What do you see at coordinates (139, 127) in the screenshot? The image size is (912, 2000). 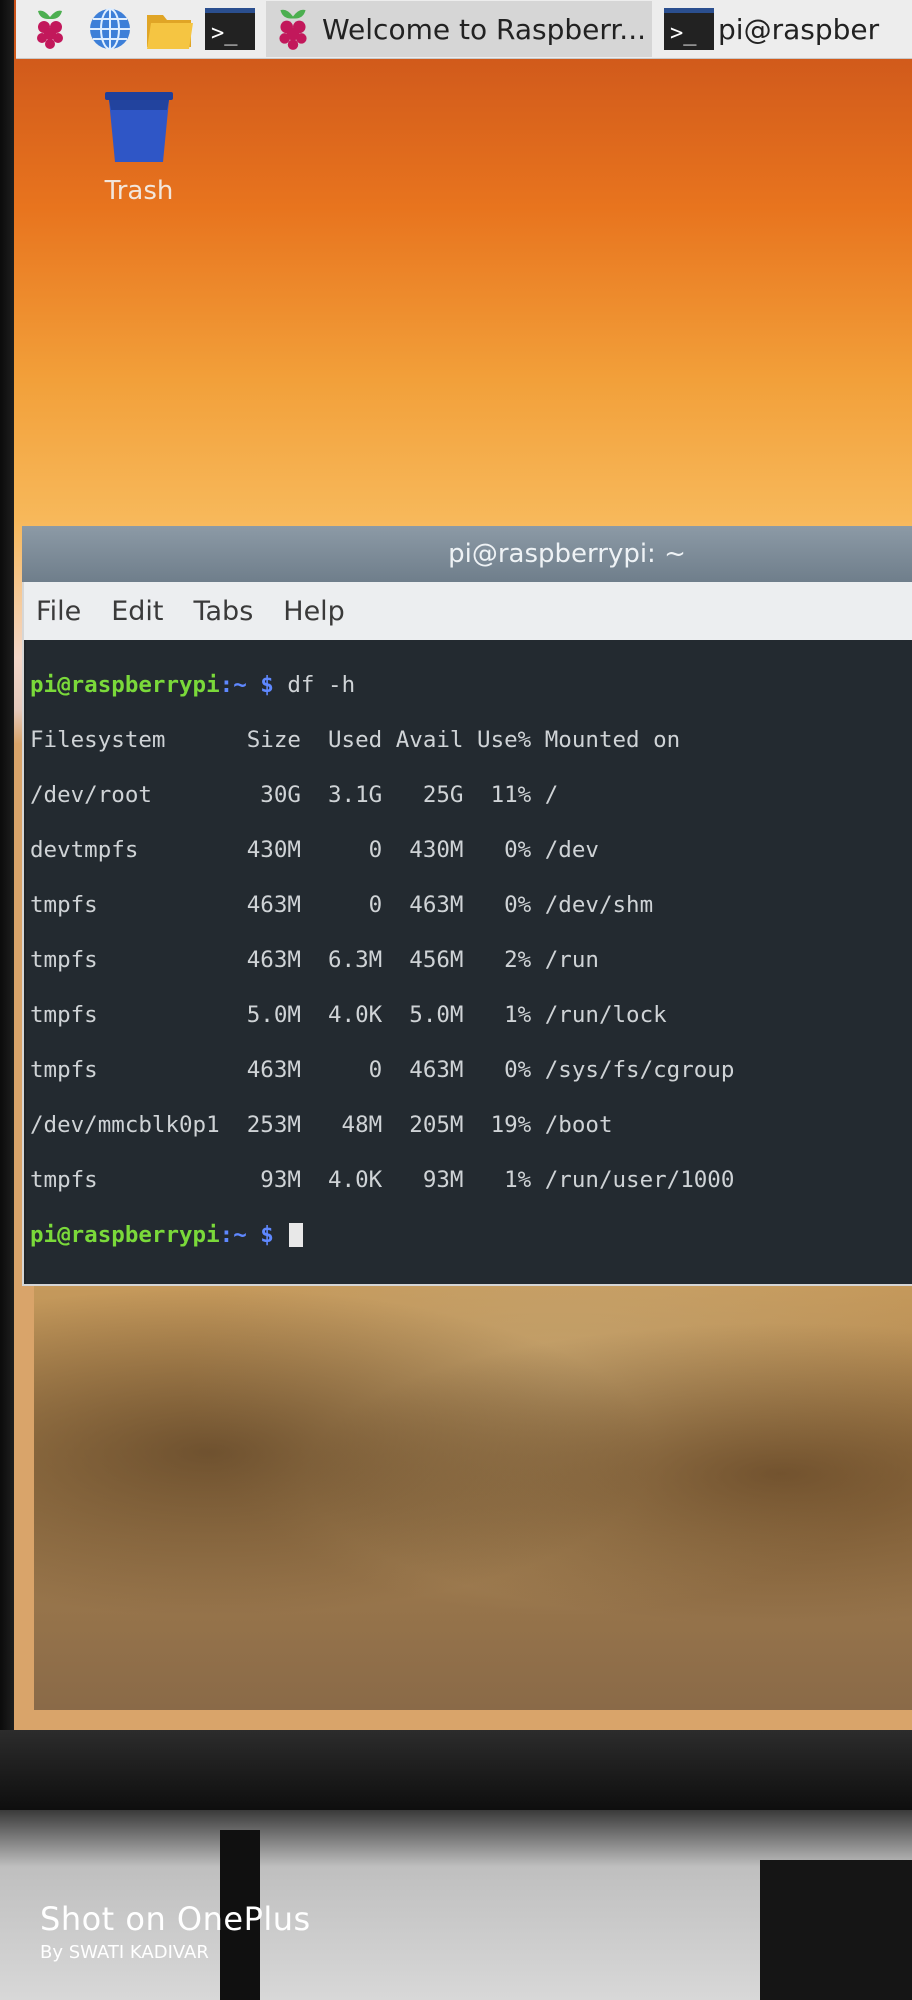 I see `trash-icon` at bounding box center [139, 127].